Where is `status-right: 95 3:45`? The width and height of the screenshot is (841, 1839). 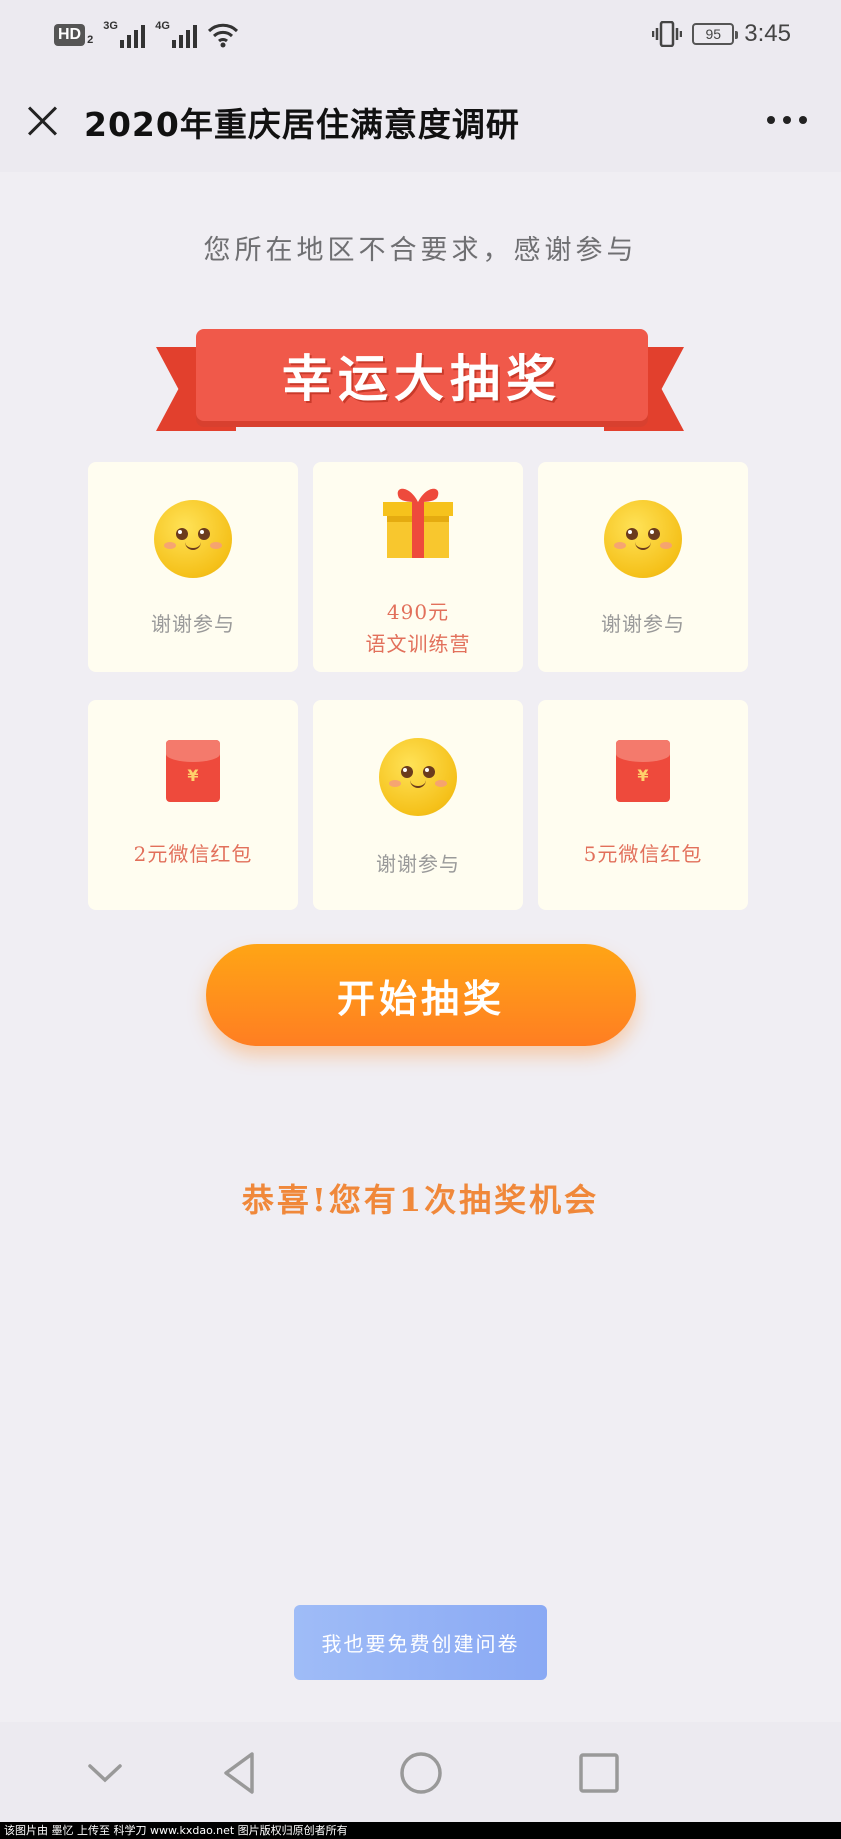
status-right: 95 3:45 is located at coordinates (721, 34).